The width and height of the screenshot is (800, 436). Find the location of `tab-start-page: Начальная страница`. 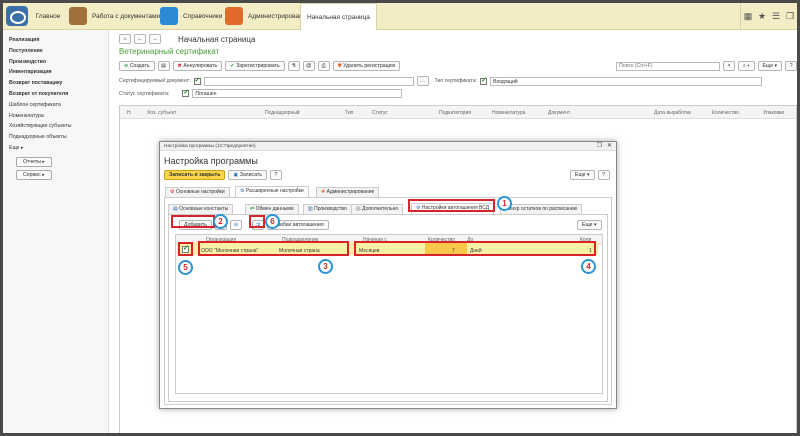

tab-start-page: Начальная страница is located at coordinates (338, 16).